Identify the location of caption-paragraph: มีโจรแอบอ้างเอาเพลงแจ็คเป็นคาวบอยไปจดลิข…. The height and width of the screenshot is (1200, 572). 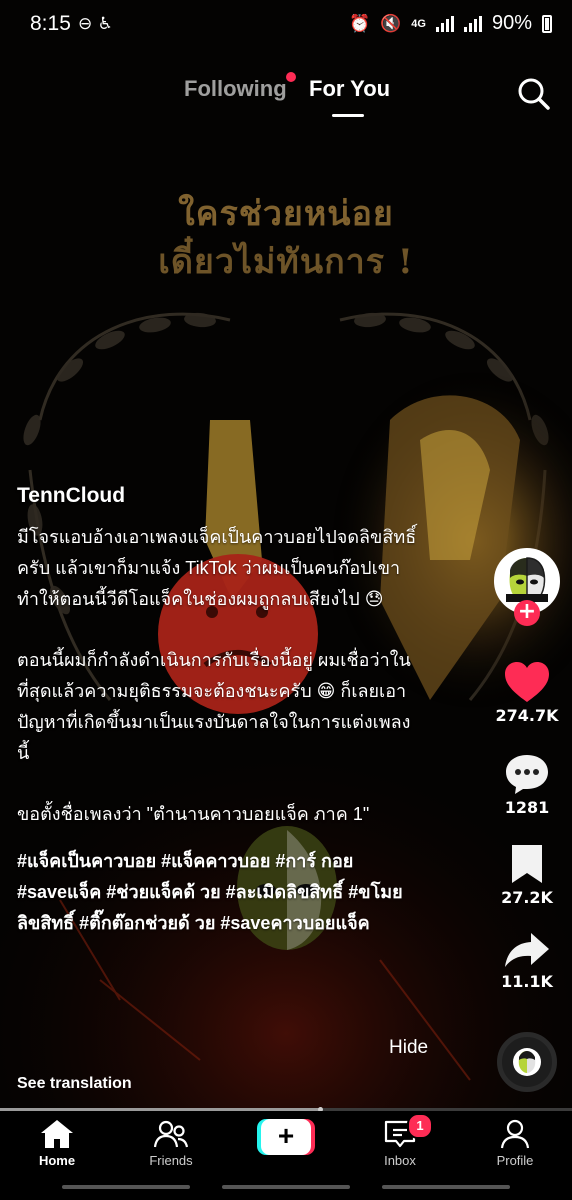
(217, 568).